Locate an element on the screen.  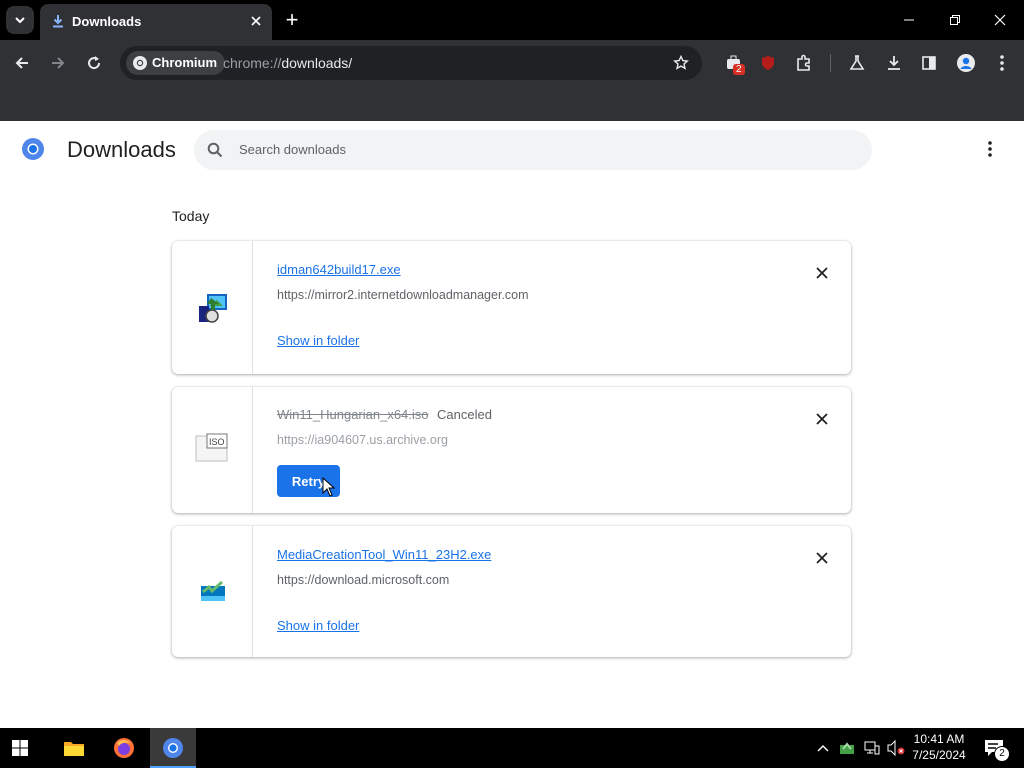
chip-label: Chromium is located at coordinates (184, 62).